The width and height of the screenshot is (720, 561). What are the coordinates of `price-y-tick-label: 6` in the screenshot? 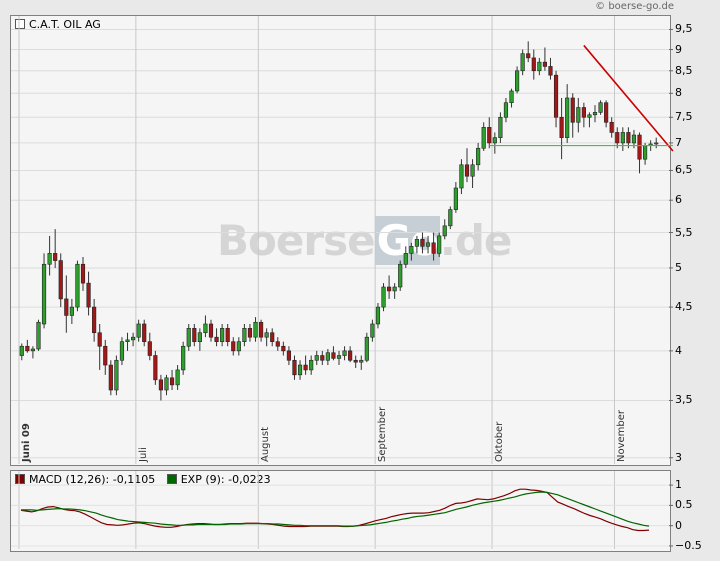 It's located at (678, 200).